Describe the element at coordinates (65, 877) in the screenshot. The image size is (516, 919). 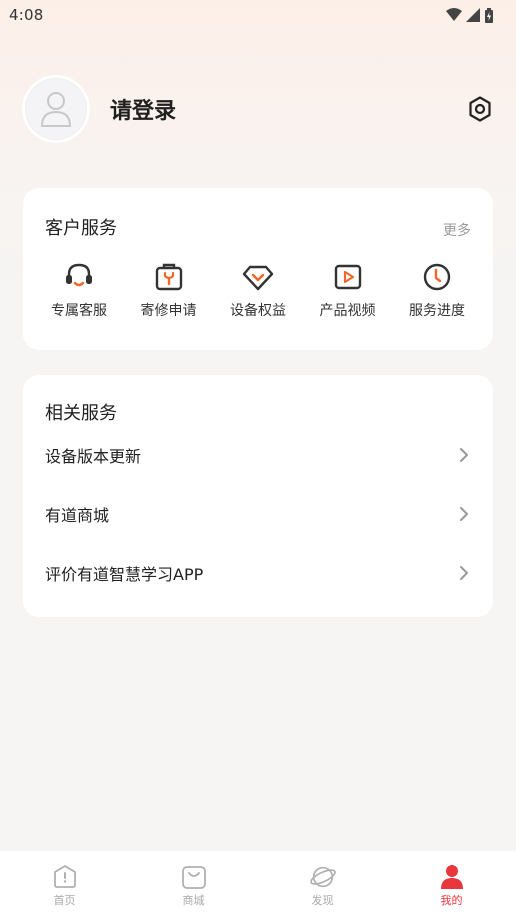
I see `home-icon` at that location.